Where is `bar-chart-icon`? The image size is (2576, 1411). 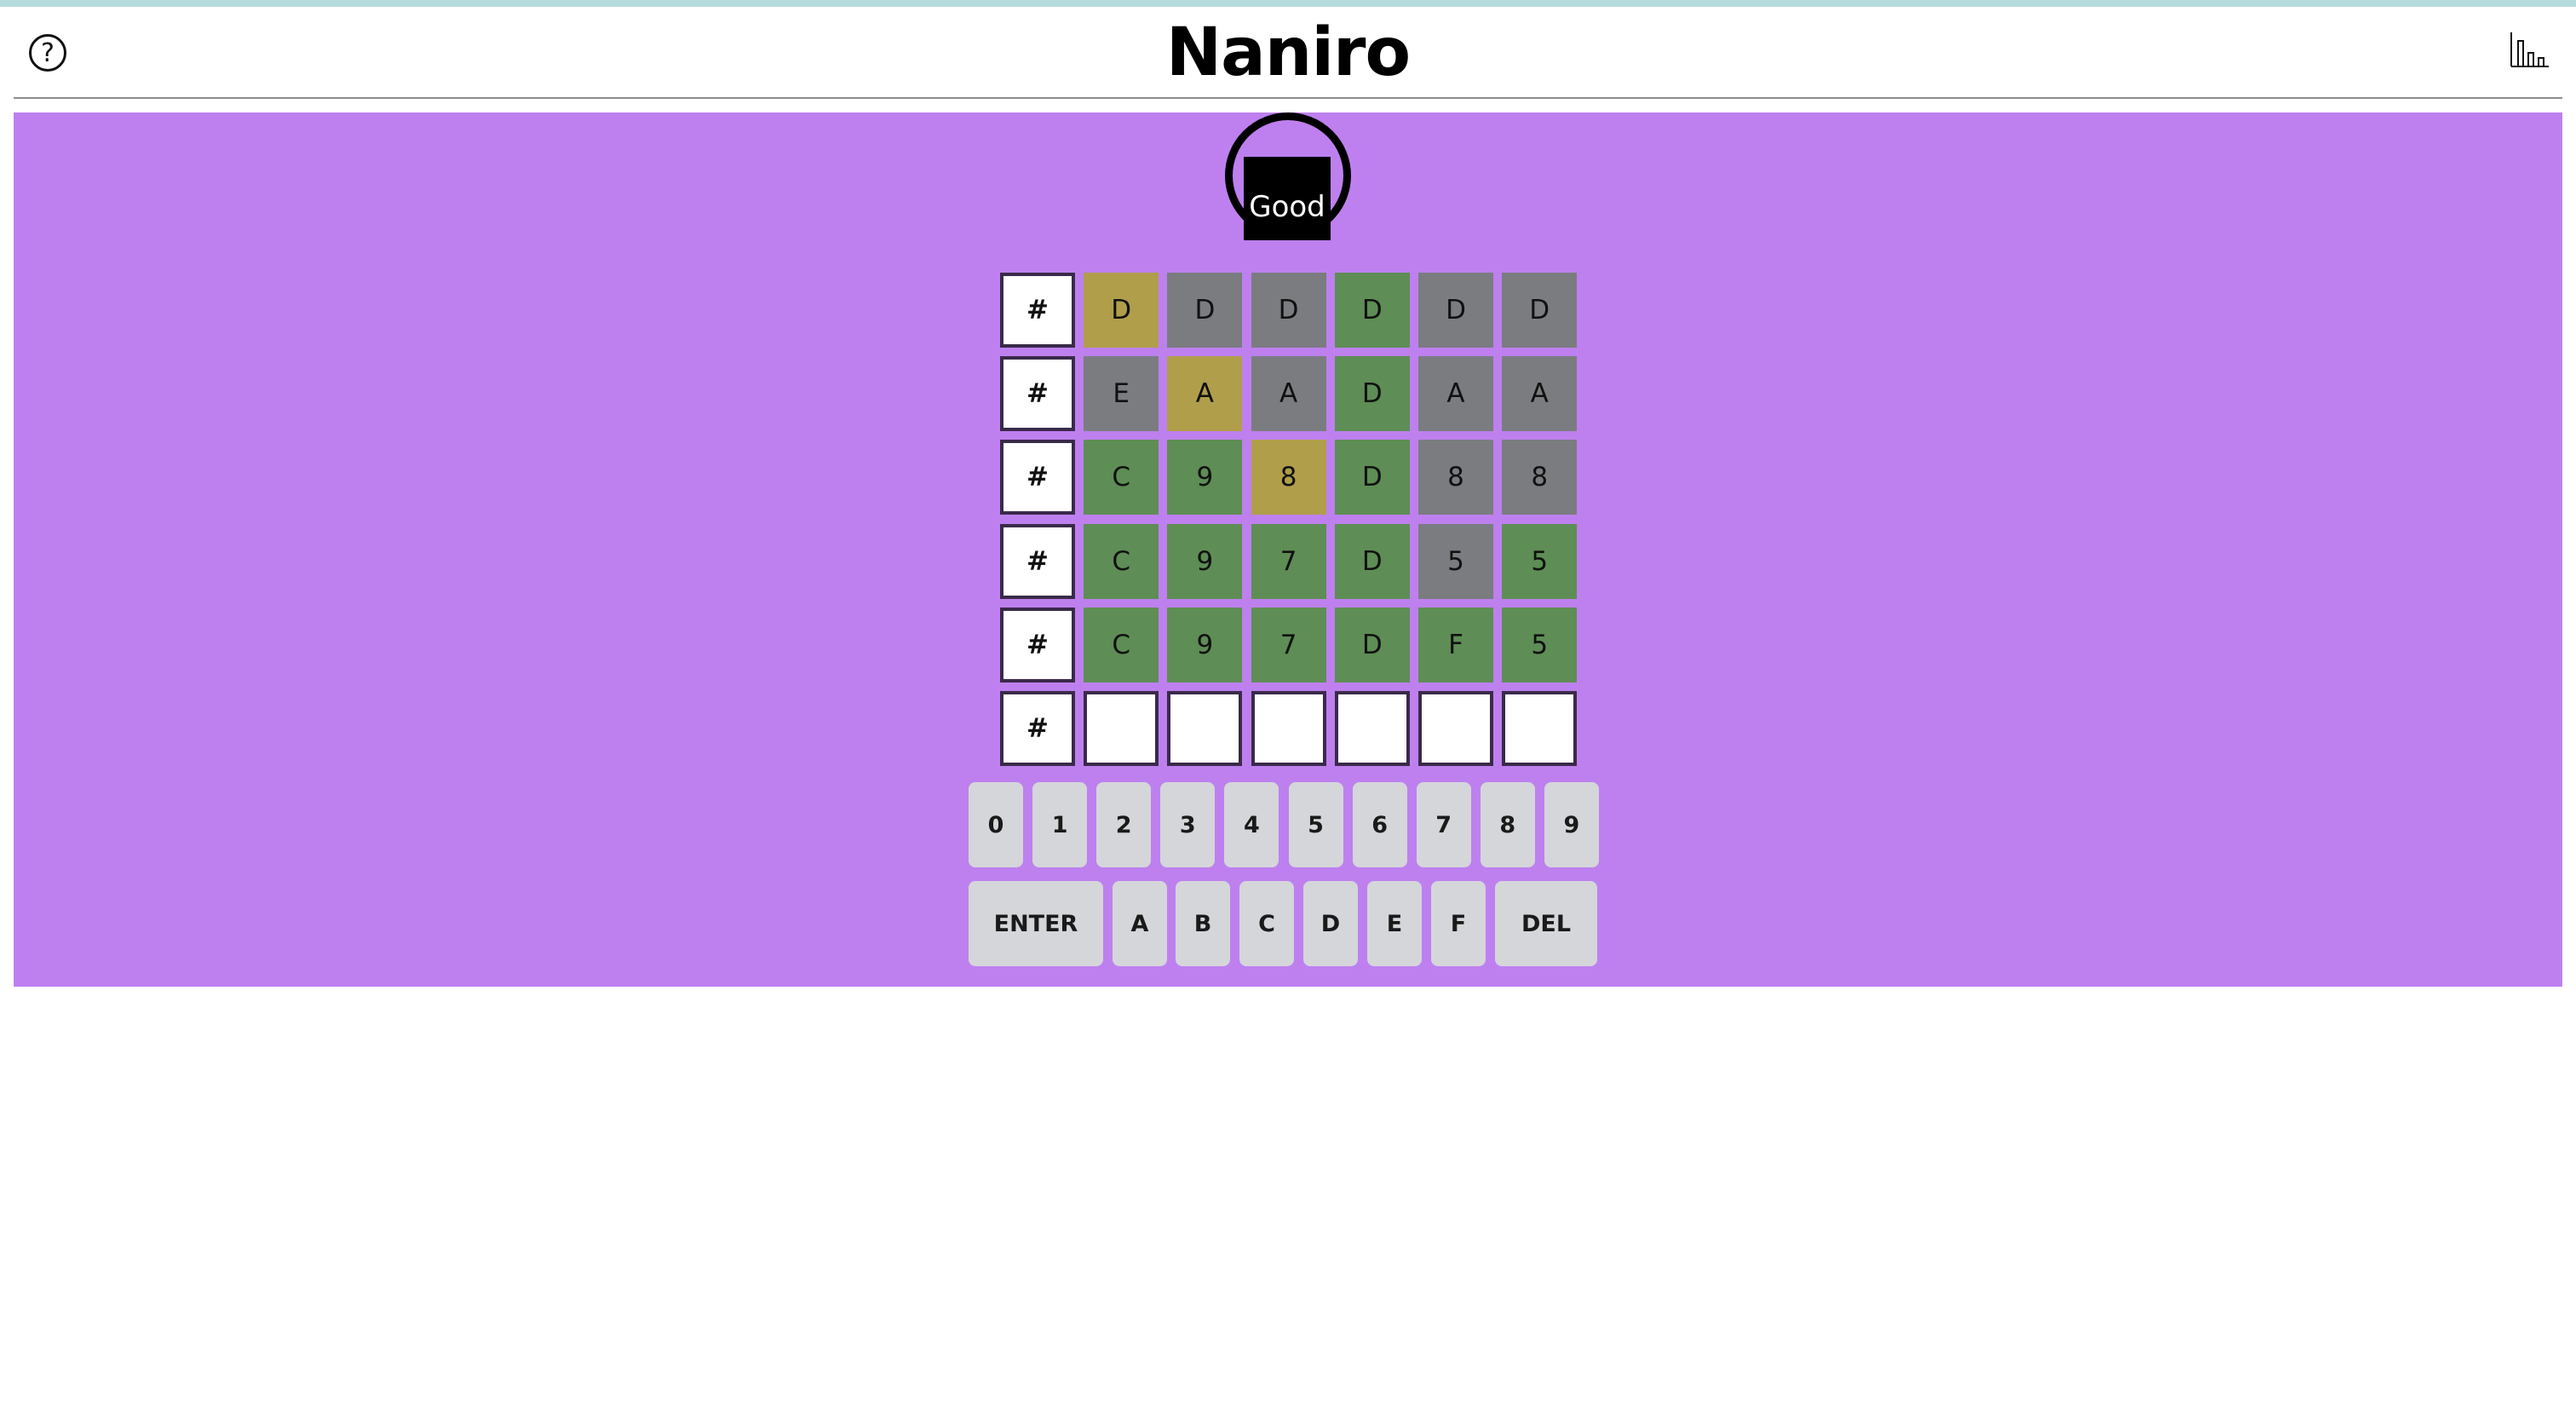
bar-chart-icon is located at coordinates (2529, 49).